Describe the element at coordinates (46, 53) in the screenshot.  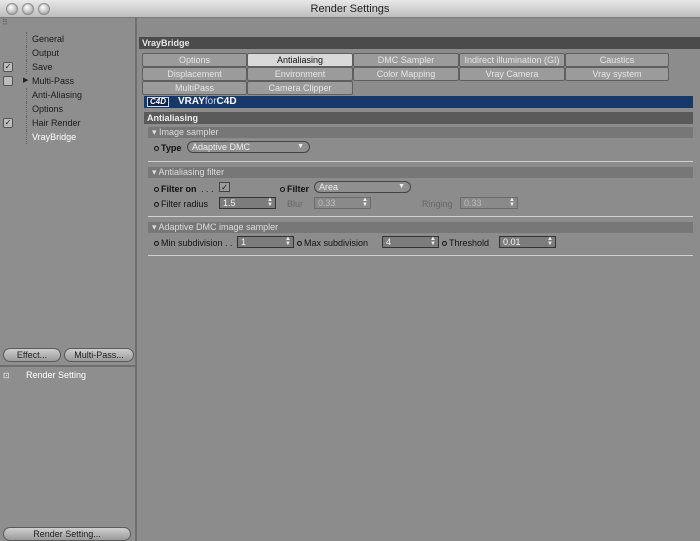
I see `sidebar-item-label: Output` at that location.